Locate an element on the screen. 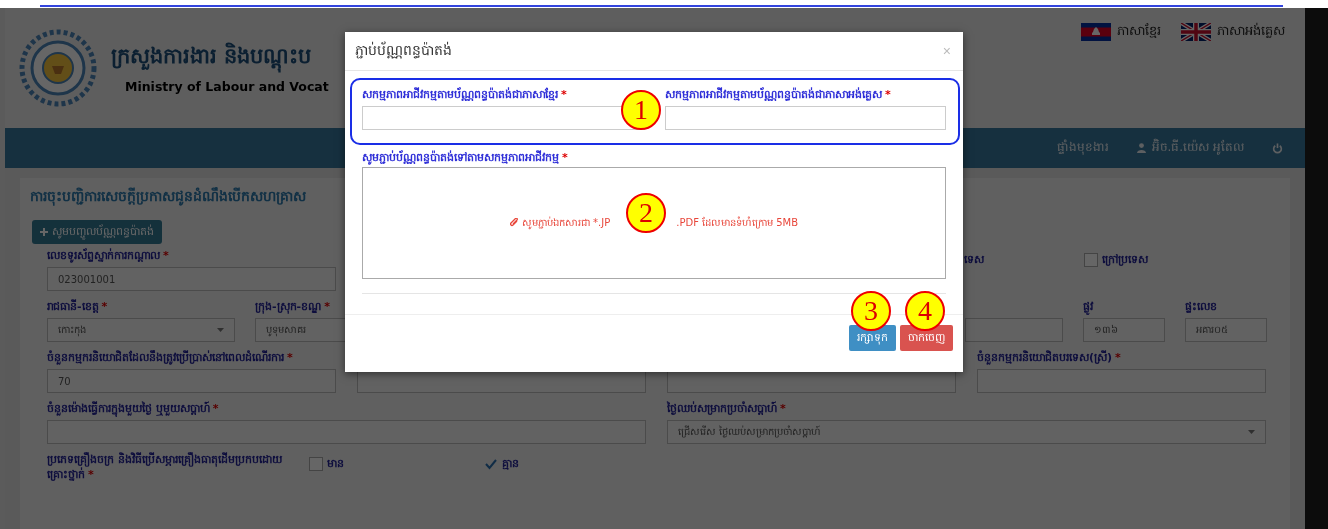 This screenshot has width=1328, height=529. input-field: ១៣៦ is located at coordinates (1124, 330).